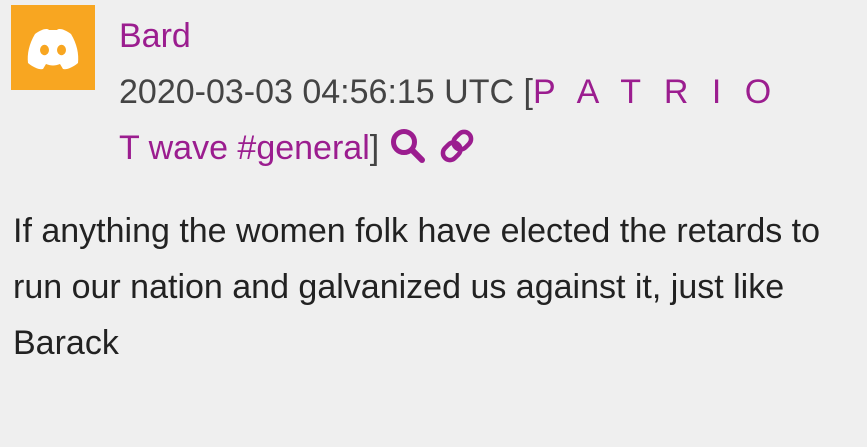  Describe the element at coordinates (479, 36) in the screenshot. I see `author-name-link: Bard` at that location.